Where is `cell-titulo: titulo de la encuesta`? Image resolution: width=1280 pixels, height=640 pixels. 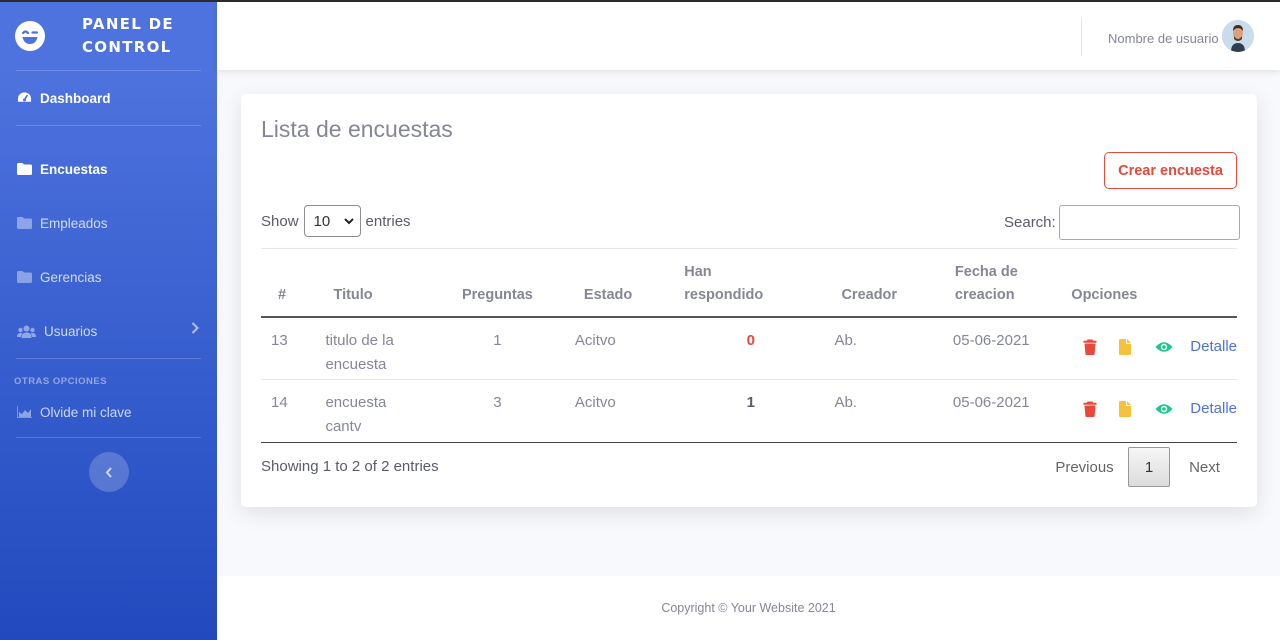 cell-titulo: titulo de la encuesta is located at coordinates (374, 348).